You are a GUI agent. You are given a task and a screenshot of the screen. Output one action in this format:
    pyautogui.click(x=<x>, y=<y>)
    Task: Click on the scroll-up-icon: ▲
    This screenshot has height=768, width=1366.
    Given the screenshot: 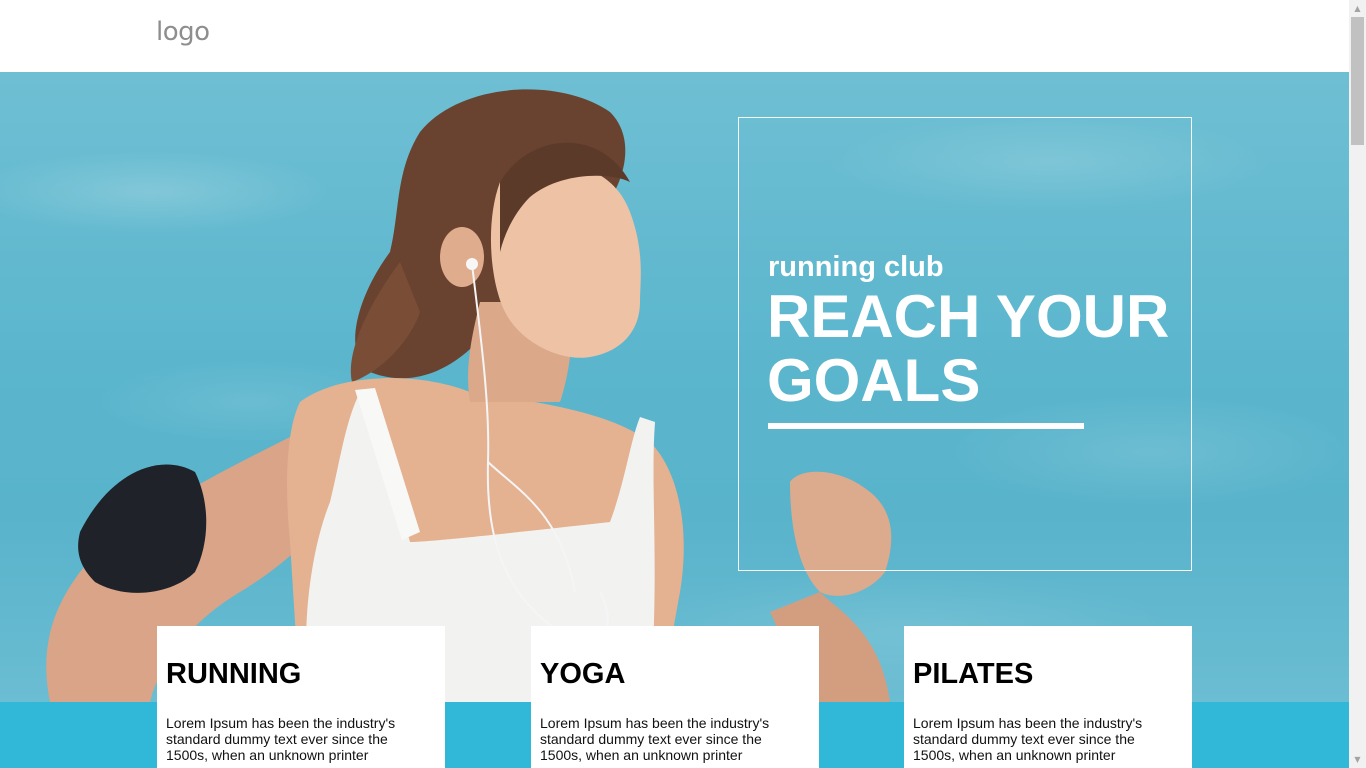 What is the action you would take?
    pyautogui.click(x=1357, y=8)
    